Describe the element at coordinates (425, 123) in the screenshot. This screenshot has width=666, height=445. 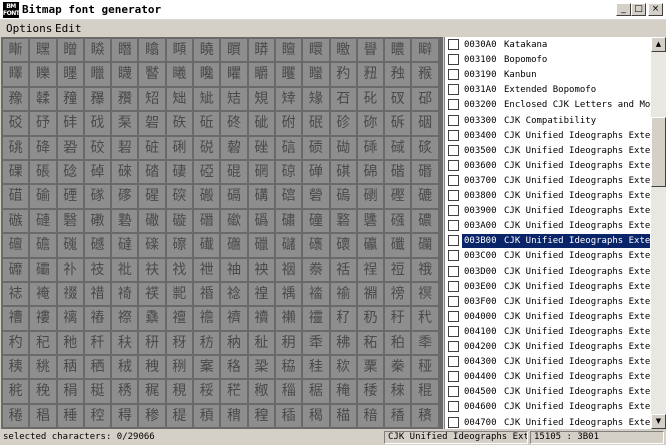
I see `glyph-cell: 䂩` at that location.